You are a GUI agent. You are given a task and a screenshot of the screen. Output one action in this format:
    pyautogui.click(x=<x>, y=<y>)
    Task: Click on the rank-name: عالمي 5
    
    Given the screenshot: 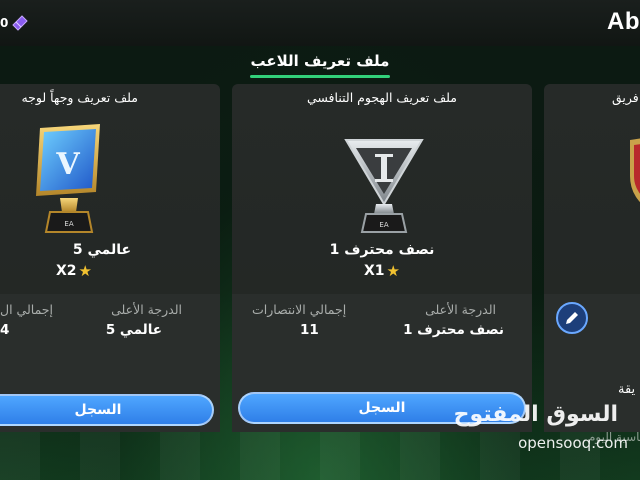 What is the action you would take?
    pyautogui.click(x=102, y=250)
    